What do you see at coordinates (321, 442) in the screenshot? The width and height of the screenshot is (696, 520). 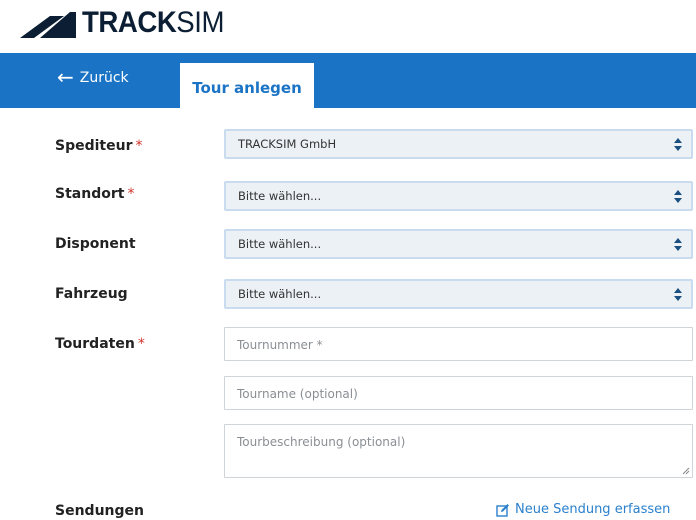 I see `tour-description-placeholder: Tourbeschreibung (optional)` at bounding box center [321, 442].